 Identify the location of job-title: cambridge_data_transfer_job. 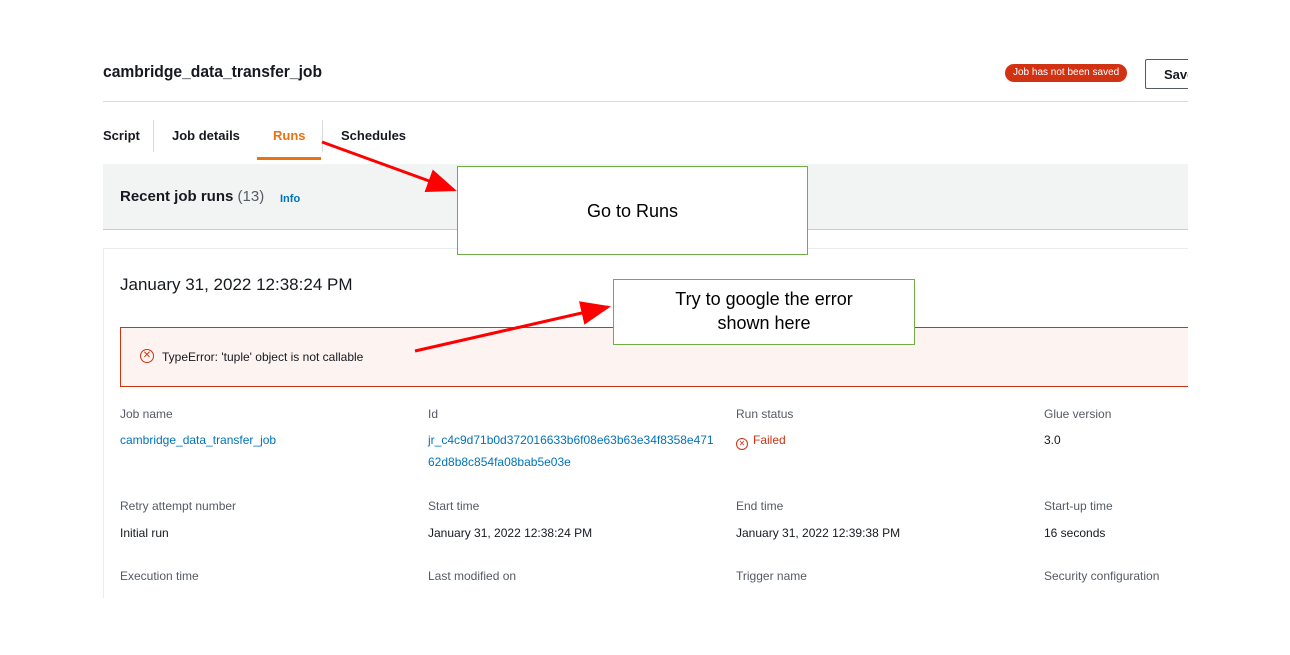
(213, 71).